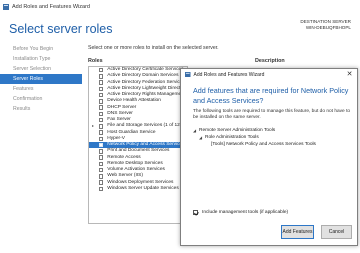 The image size is (360, 253). Describe the element at coordinates (41, 59) in the screenshot. I see `nav-item-installation-type: Installation Type` at that location.